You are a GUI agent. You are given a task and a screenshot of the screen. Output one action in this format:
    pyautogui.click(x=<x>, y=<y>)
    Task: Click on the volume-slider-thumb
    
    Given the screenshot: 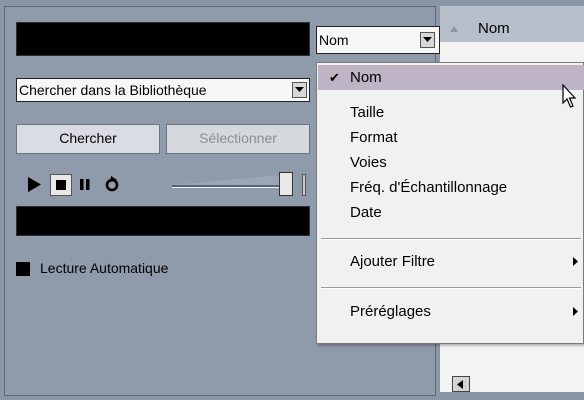 What is the action you would take?
    pyautogui.click(x=286, y=184)
    